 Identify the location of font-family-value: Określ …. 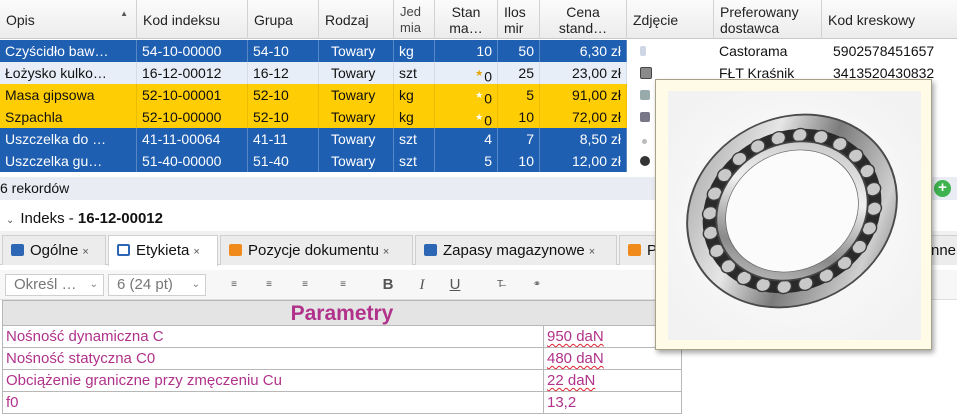
(45, 284).